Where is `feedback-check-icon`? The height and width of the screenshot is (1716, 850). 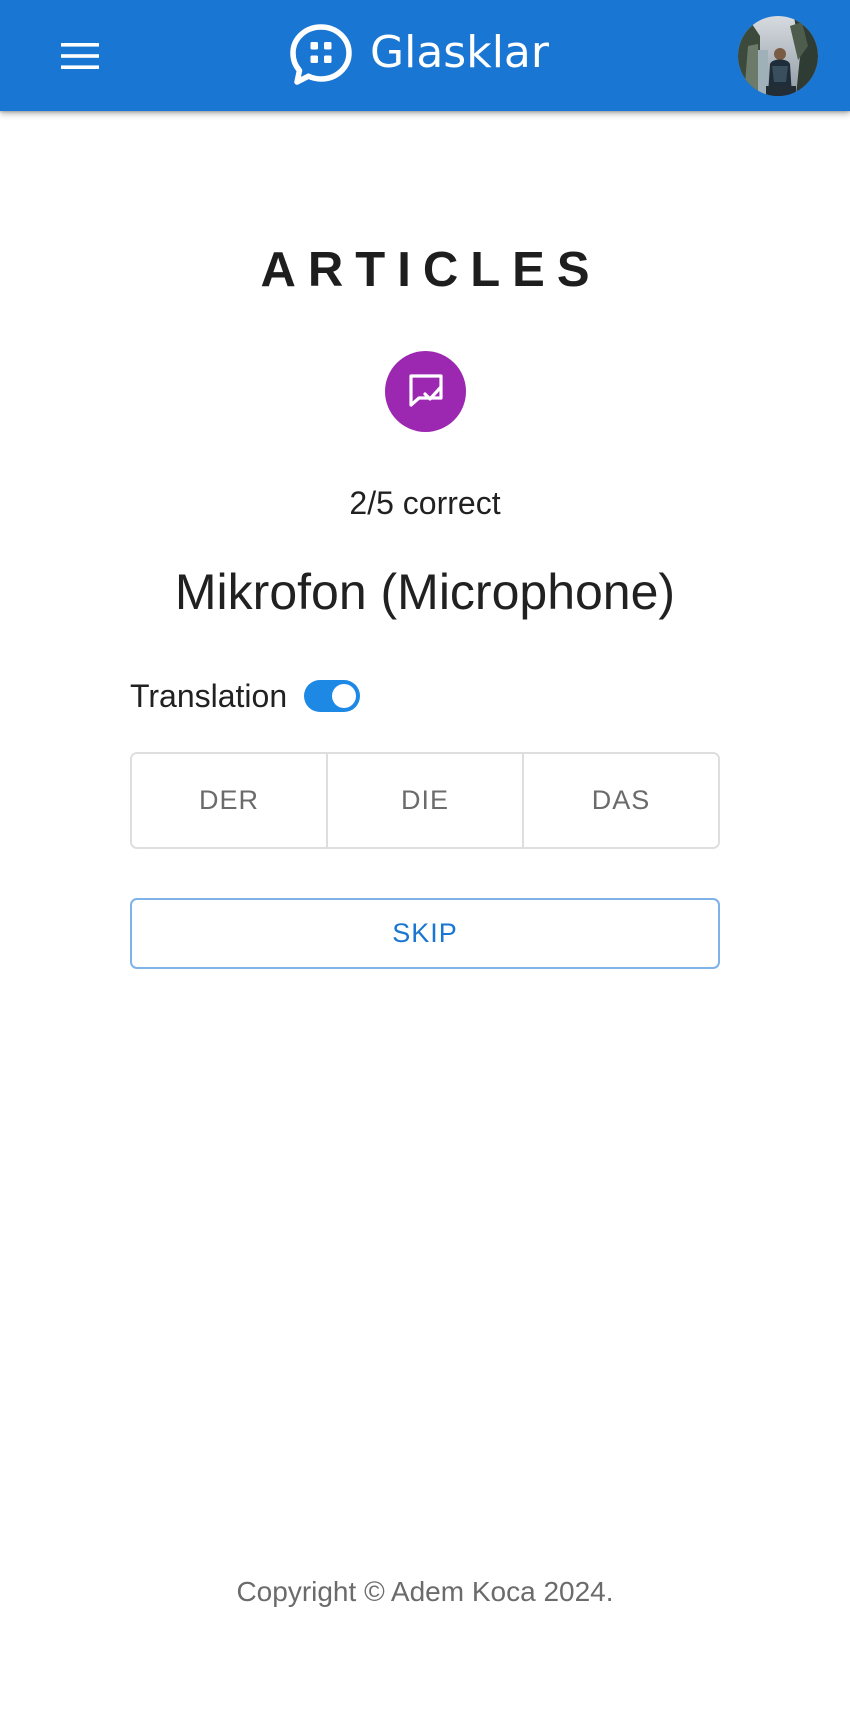 feedback-check-icon is located at coordinates (425, 390).